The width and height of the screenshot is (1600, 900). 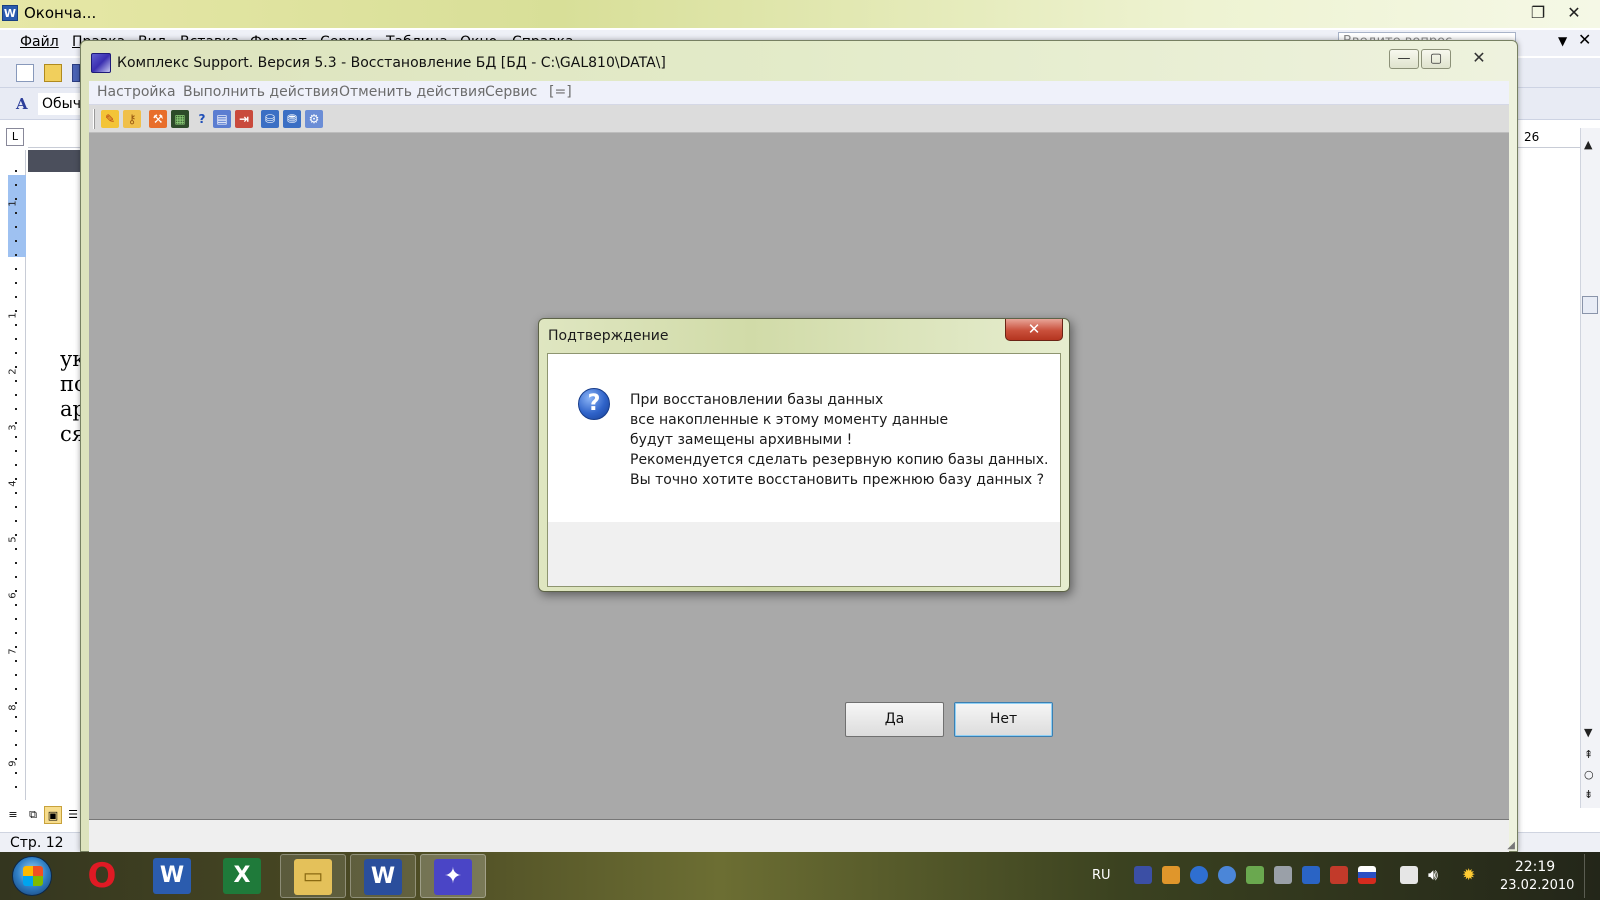 What do you see at coordinates (1588, 794) in the screenshot?
I see `next-page-icon: ⇟` at bounding box center [1588, 794].